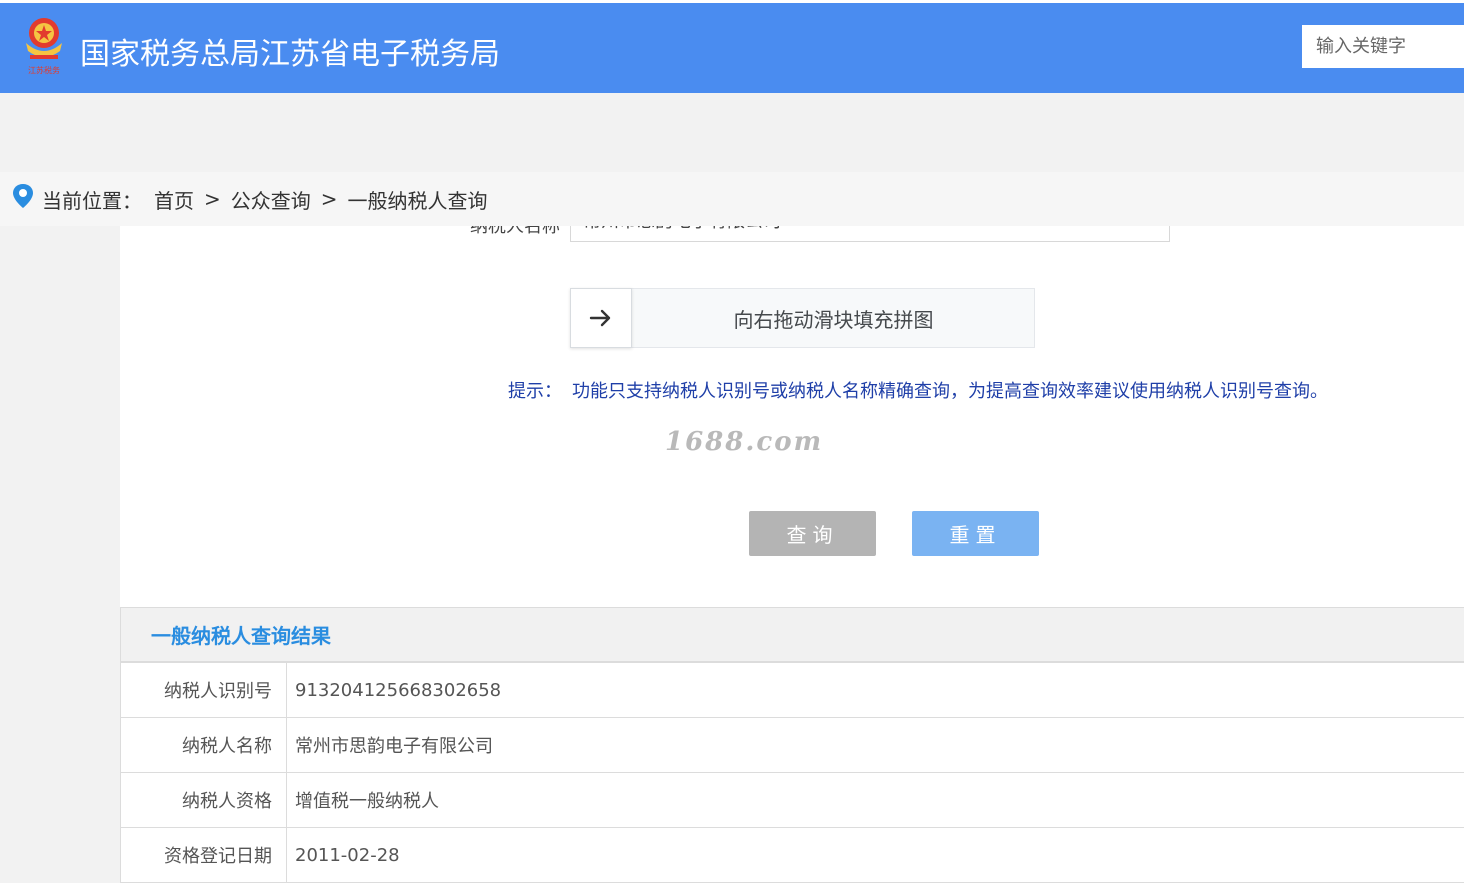  Describe the element at coordinates (812, 533) in the screenshot. I see `query-button: 查询` at that location.